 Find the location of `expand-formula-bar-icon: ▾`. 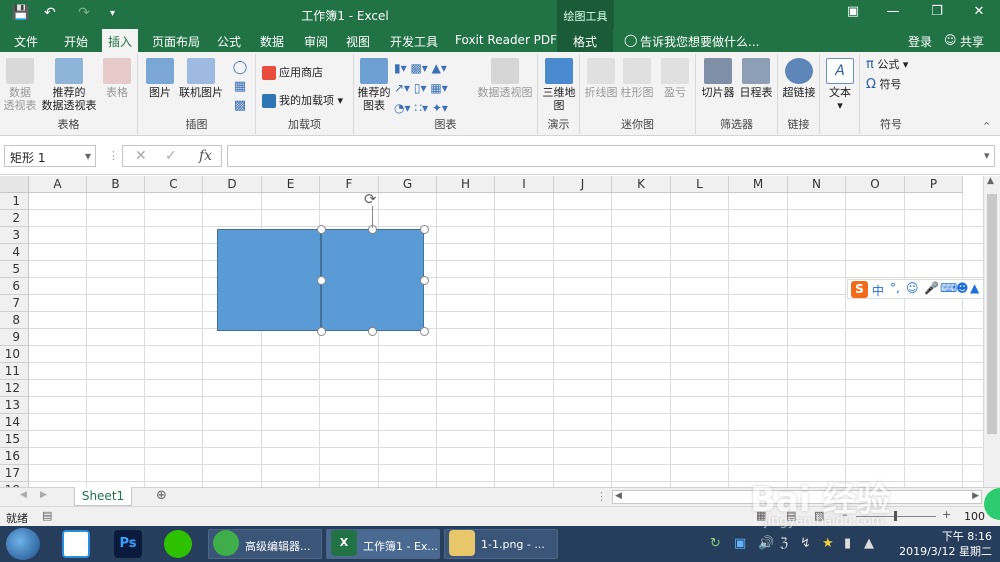

expand-formula-bar-icon: ▾ is located at coordinates (987, 155).